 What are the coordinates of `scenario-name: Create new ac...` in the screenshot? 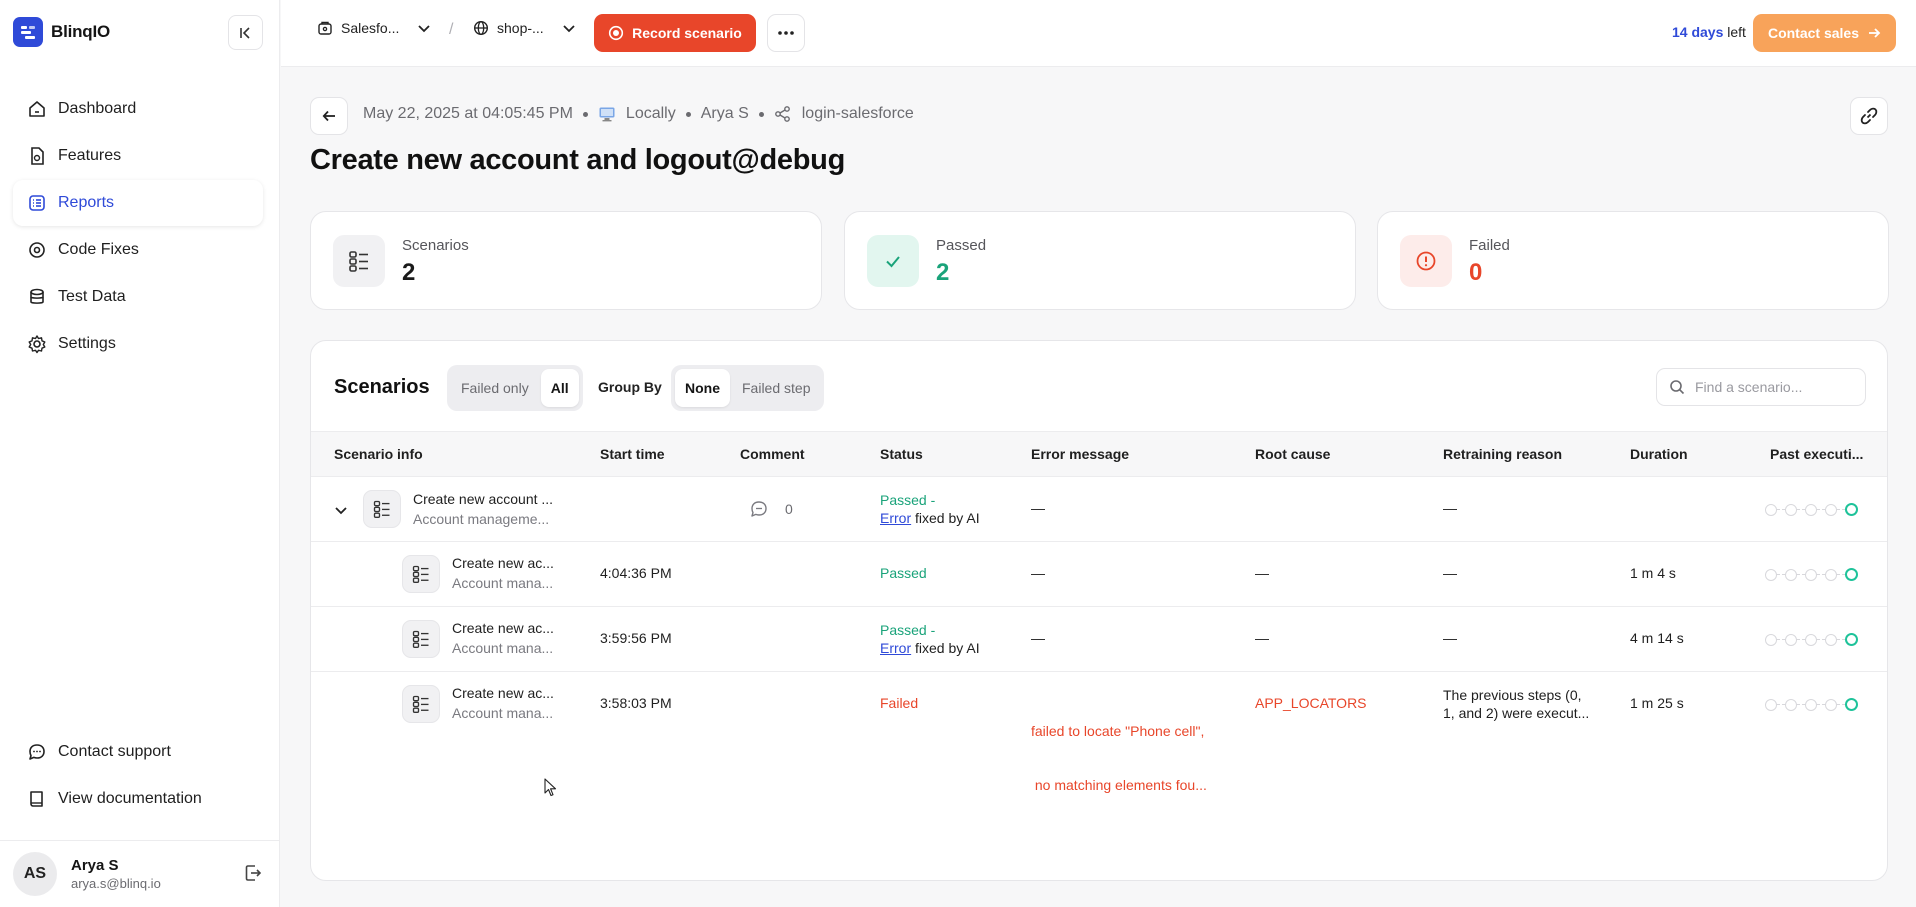 It's located at (503, 563).